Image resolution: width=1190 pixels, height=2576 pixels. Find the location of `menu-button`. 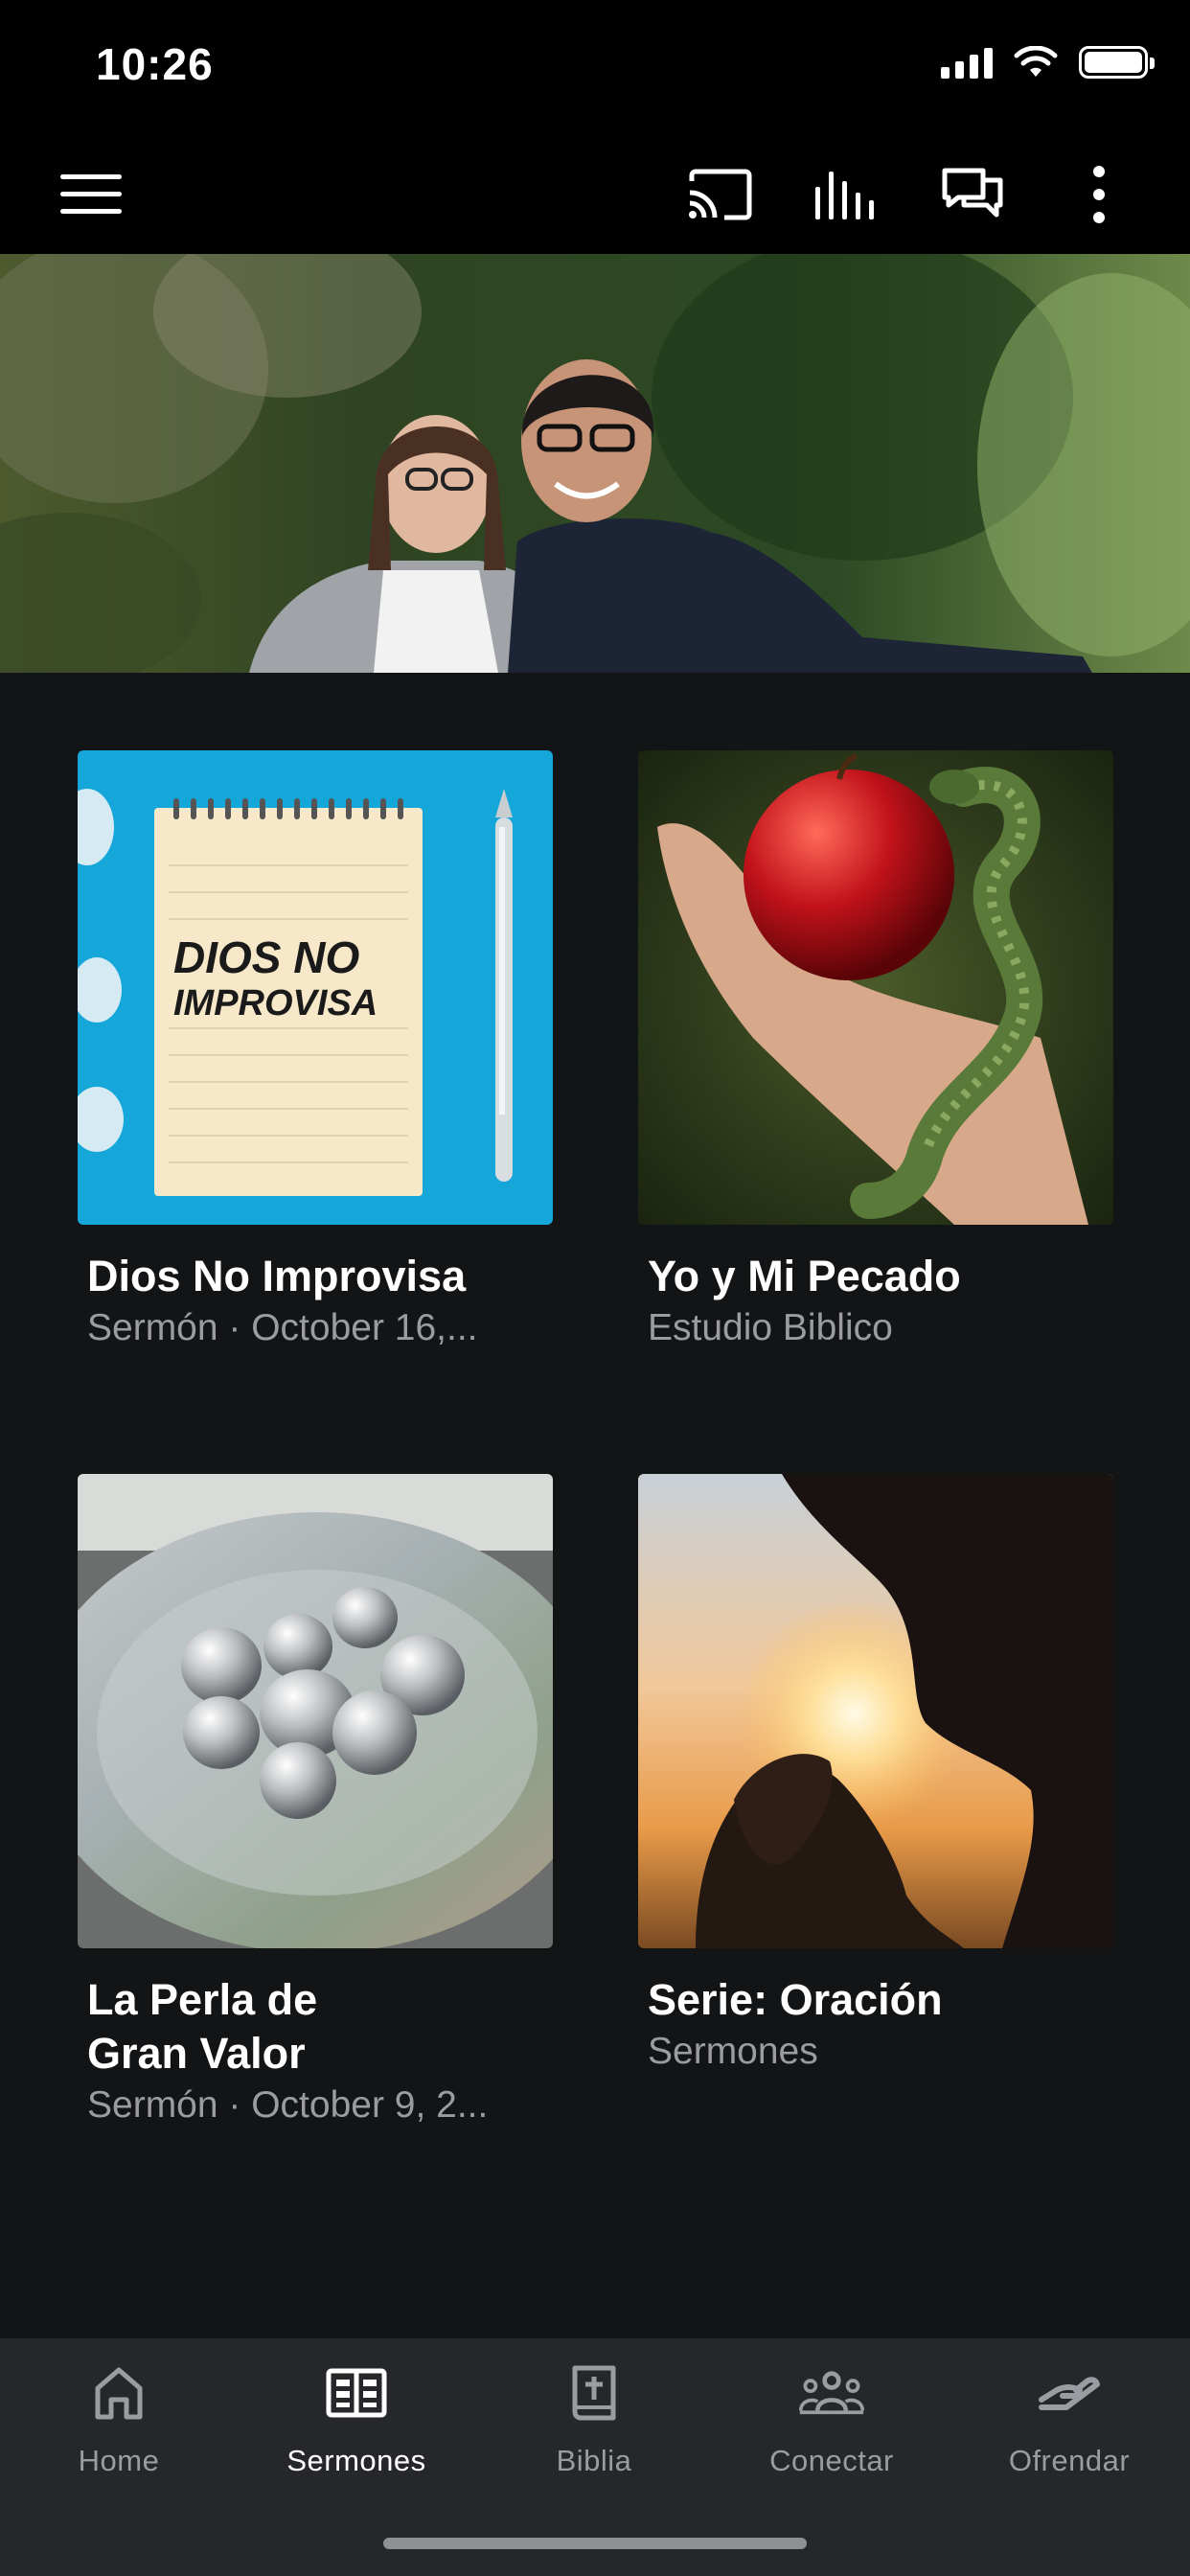

menu-button is located at coordinates (91, 194).